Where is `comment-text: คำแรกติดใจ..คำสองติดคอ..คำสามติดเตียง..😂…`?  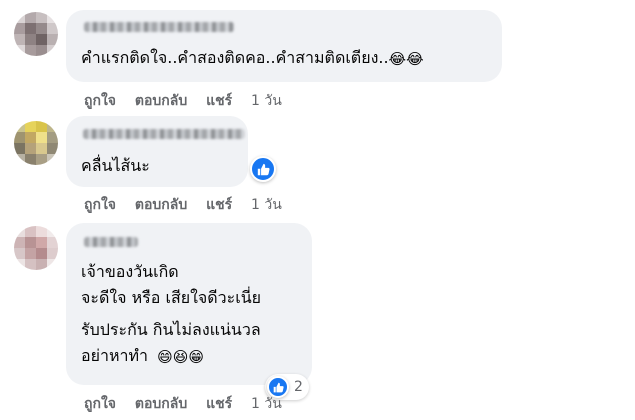
comment-text: คำแรกติดใจ..คำสองติดคอ..คำสามติดเตียง..😂… is located at coordinates (252, 58).